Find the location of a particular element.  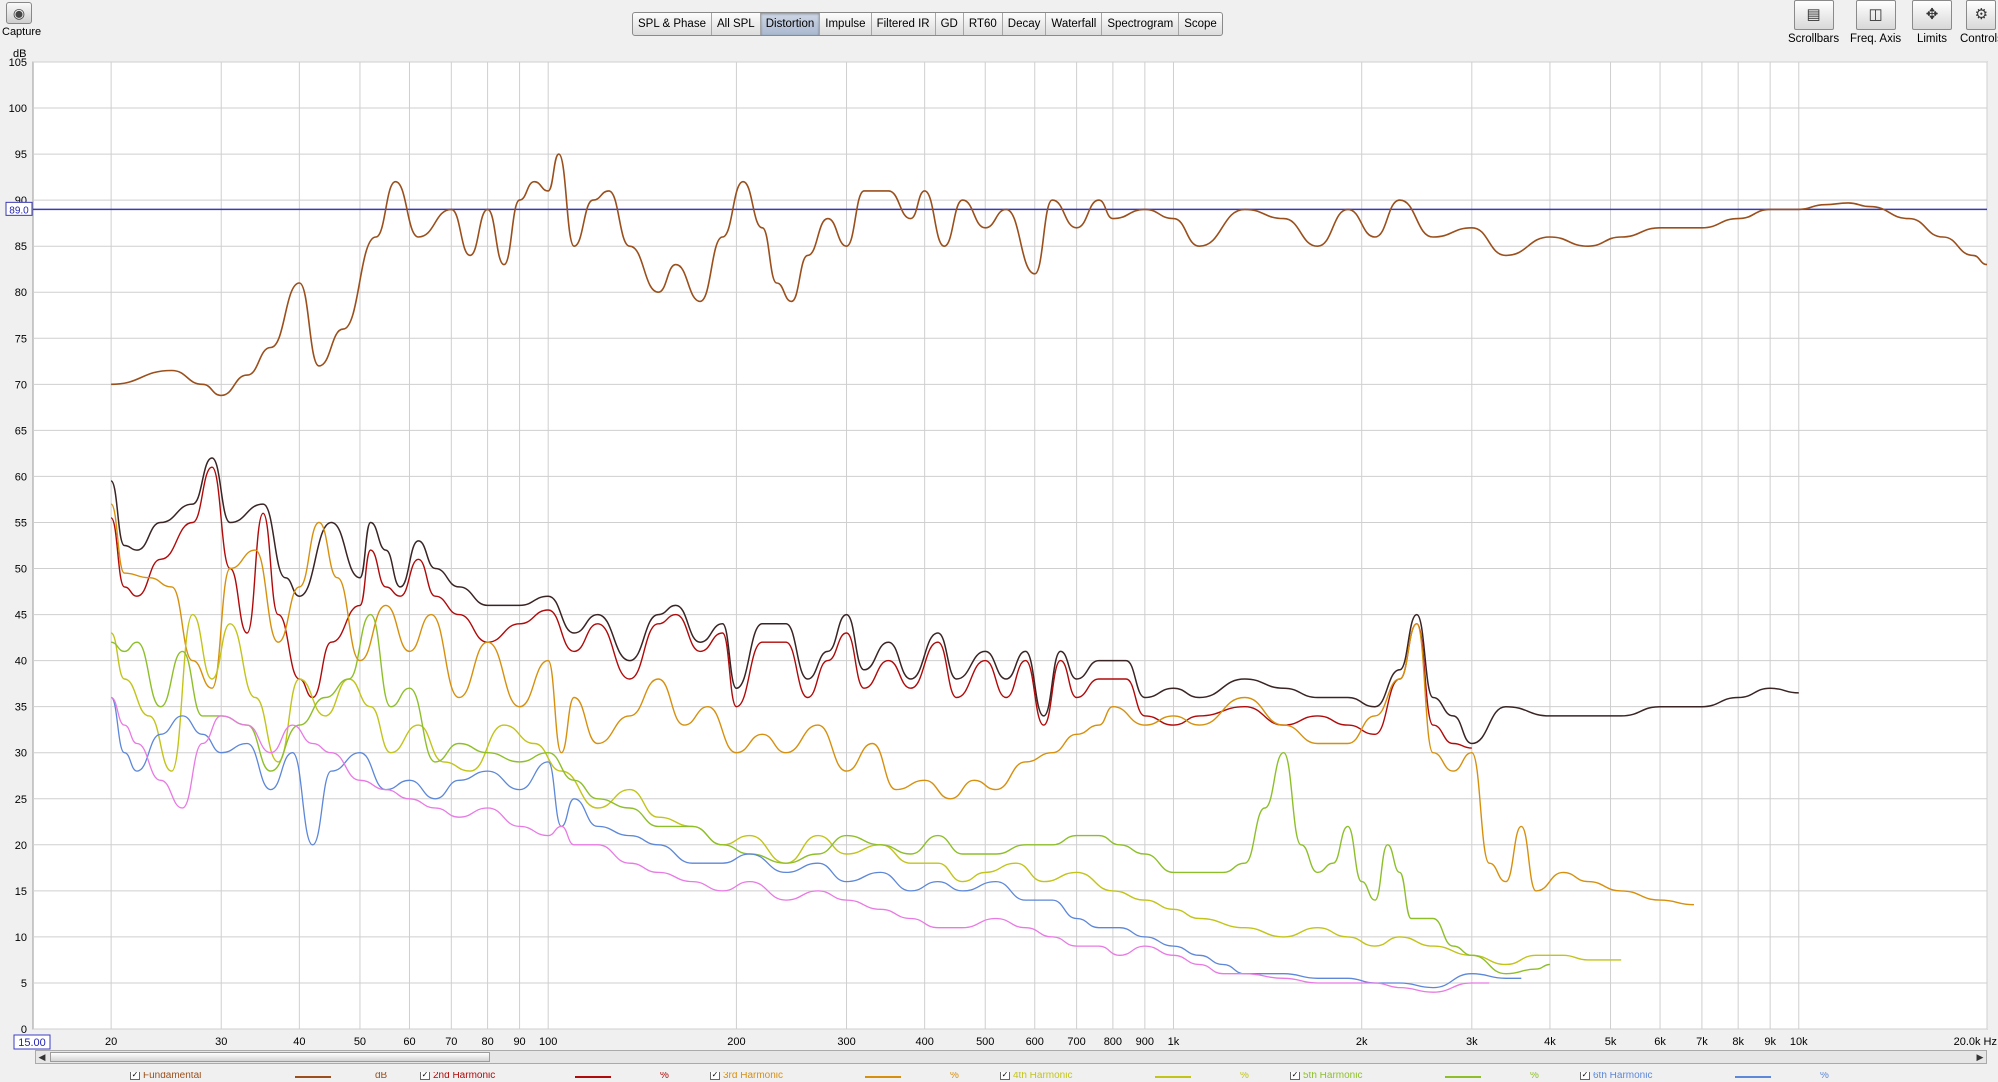

y-tick-label: 30 is located at coordinates (21, 754).